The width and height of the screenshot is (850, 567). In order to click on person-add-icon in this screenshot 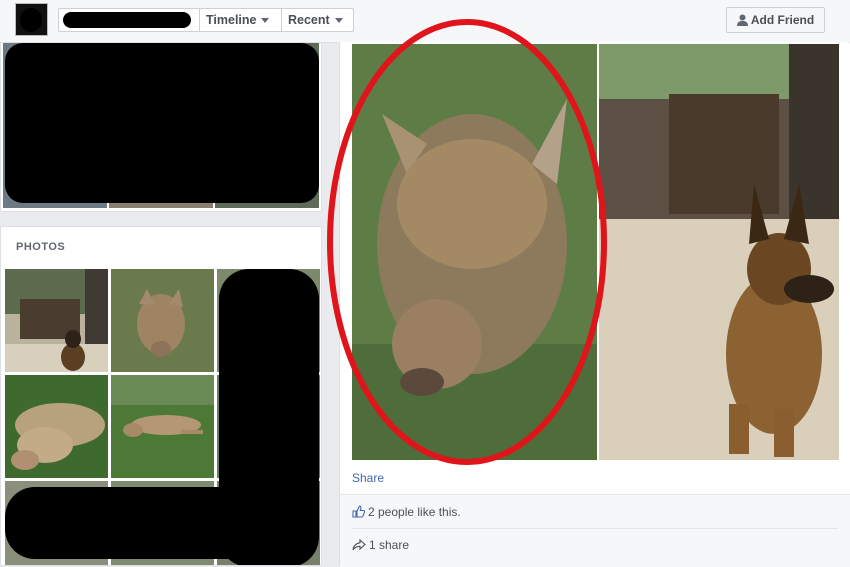, I will do `click(742, 20)`.